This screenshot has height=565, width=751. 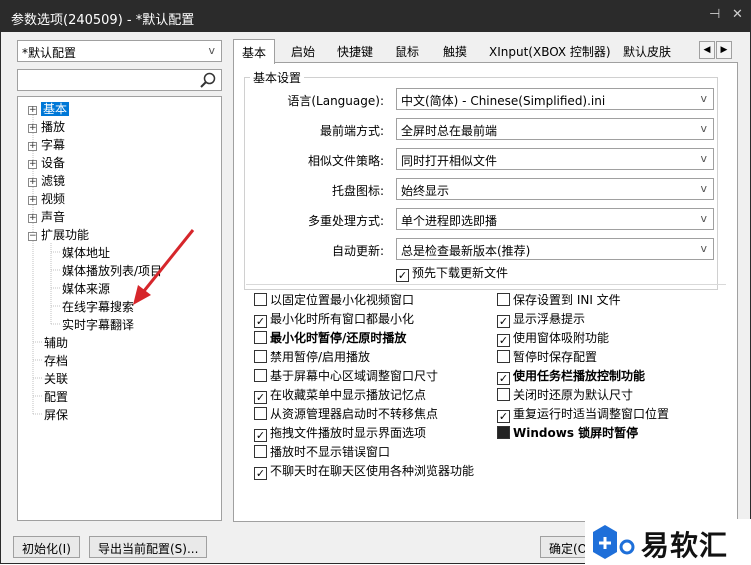 I want to click on option-drag-show-ui: ✓ 拖拽文件播放时显示界面选项, so click(x=340, y=433).